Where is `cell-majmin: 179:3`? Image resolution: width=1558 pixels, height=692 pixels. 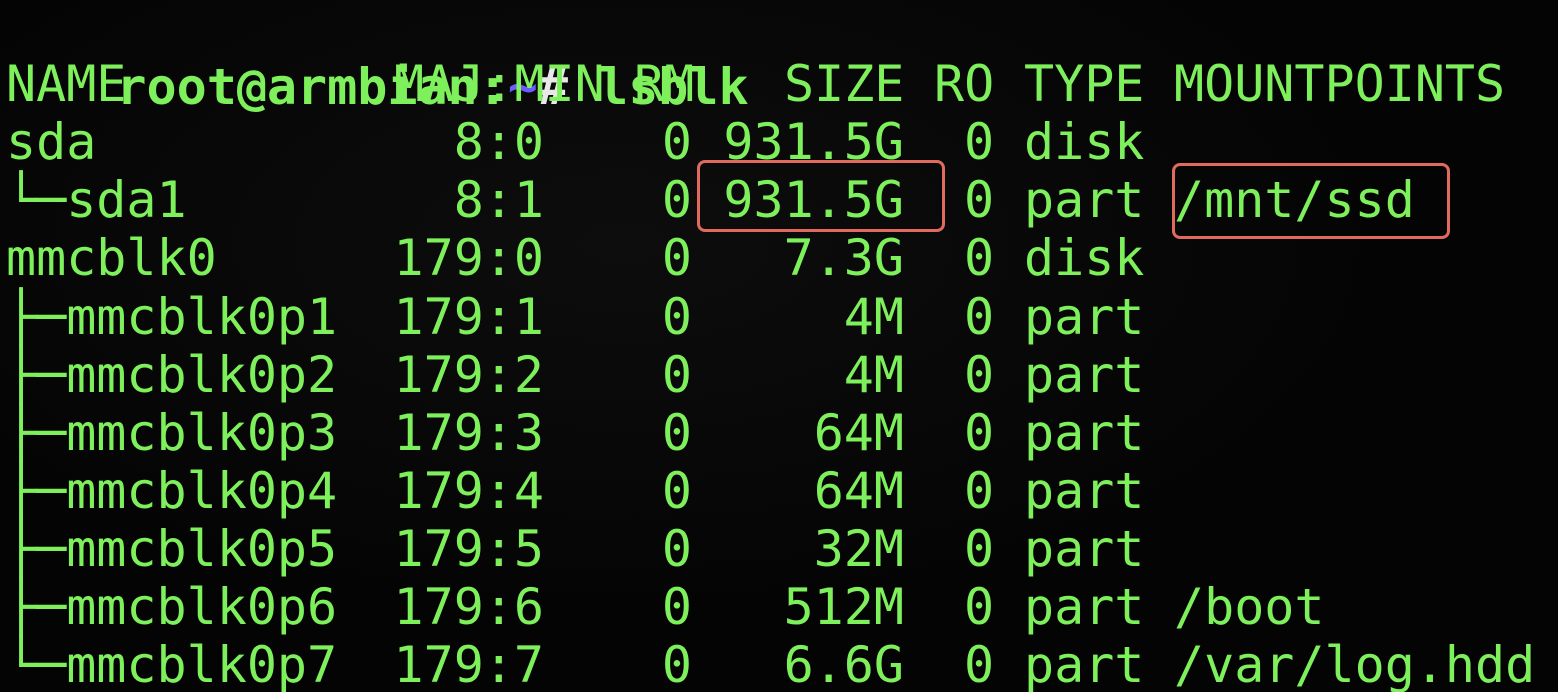 cell-majmin: 179:3 is located at coordinates (468, 433).